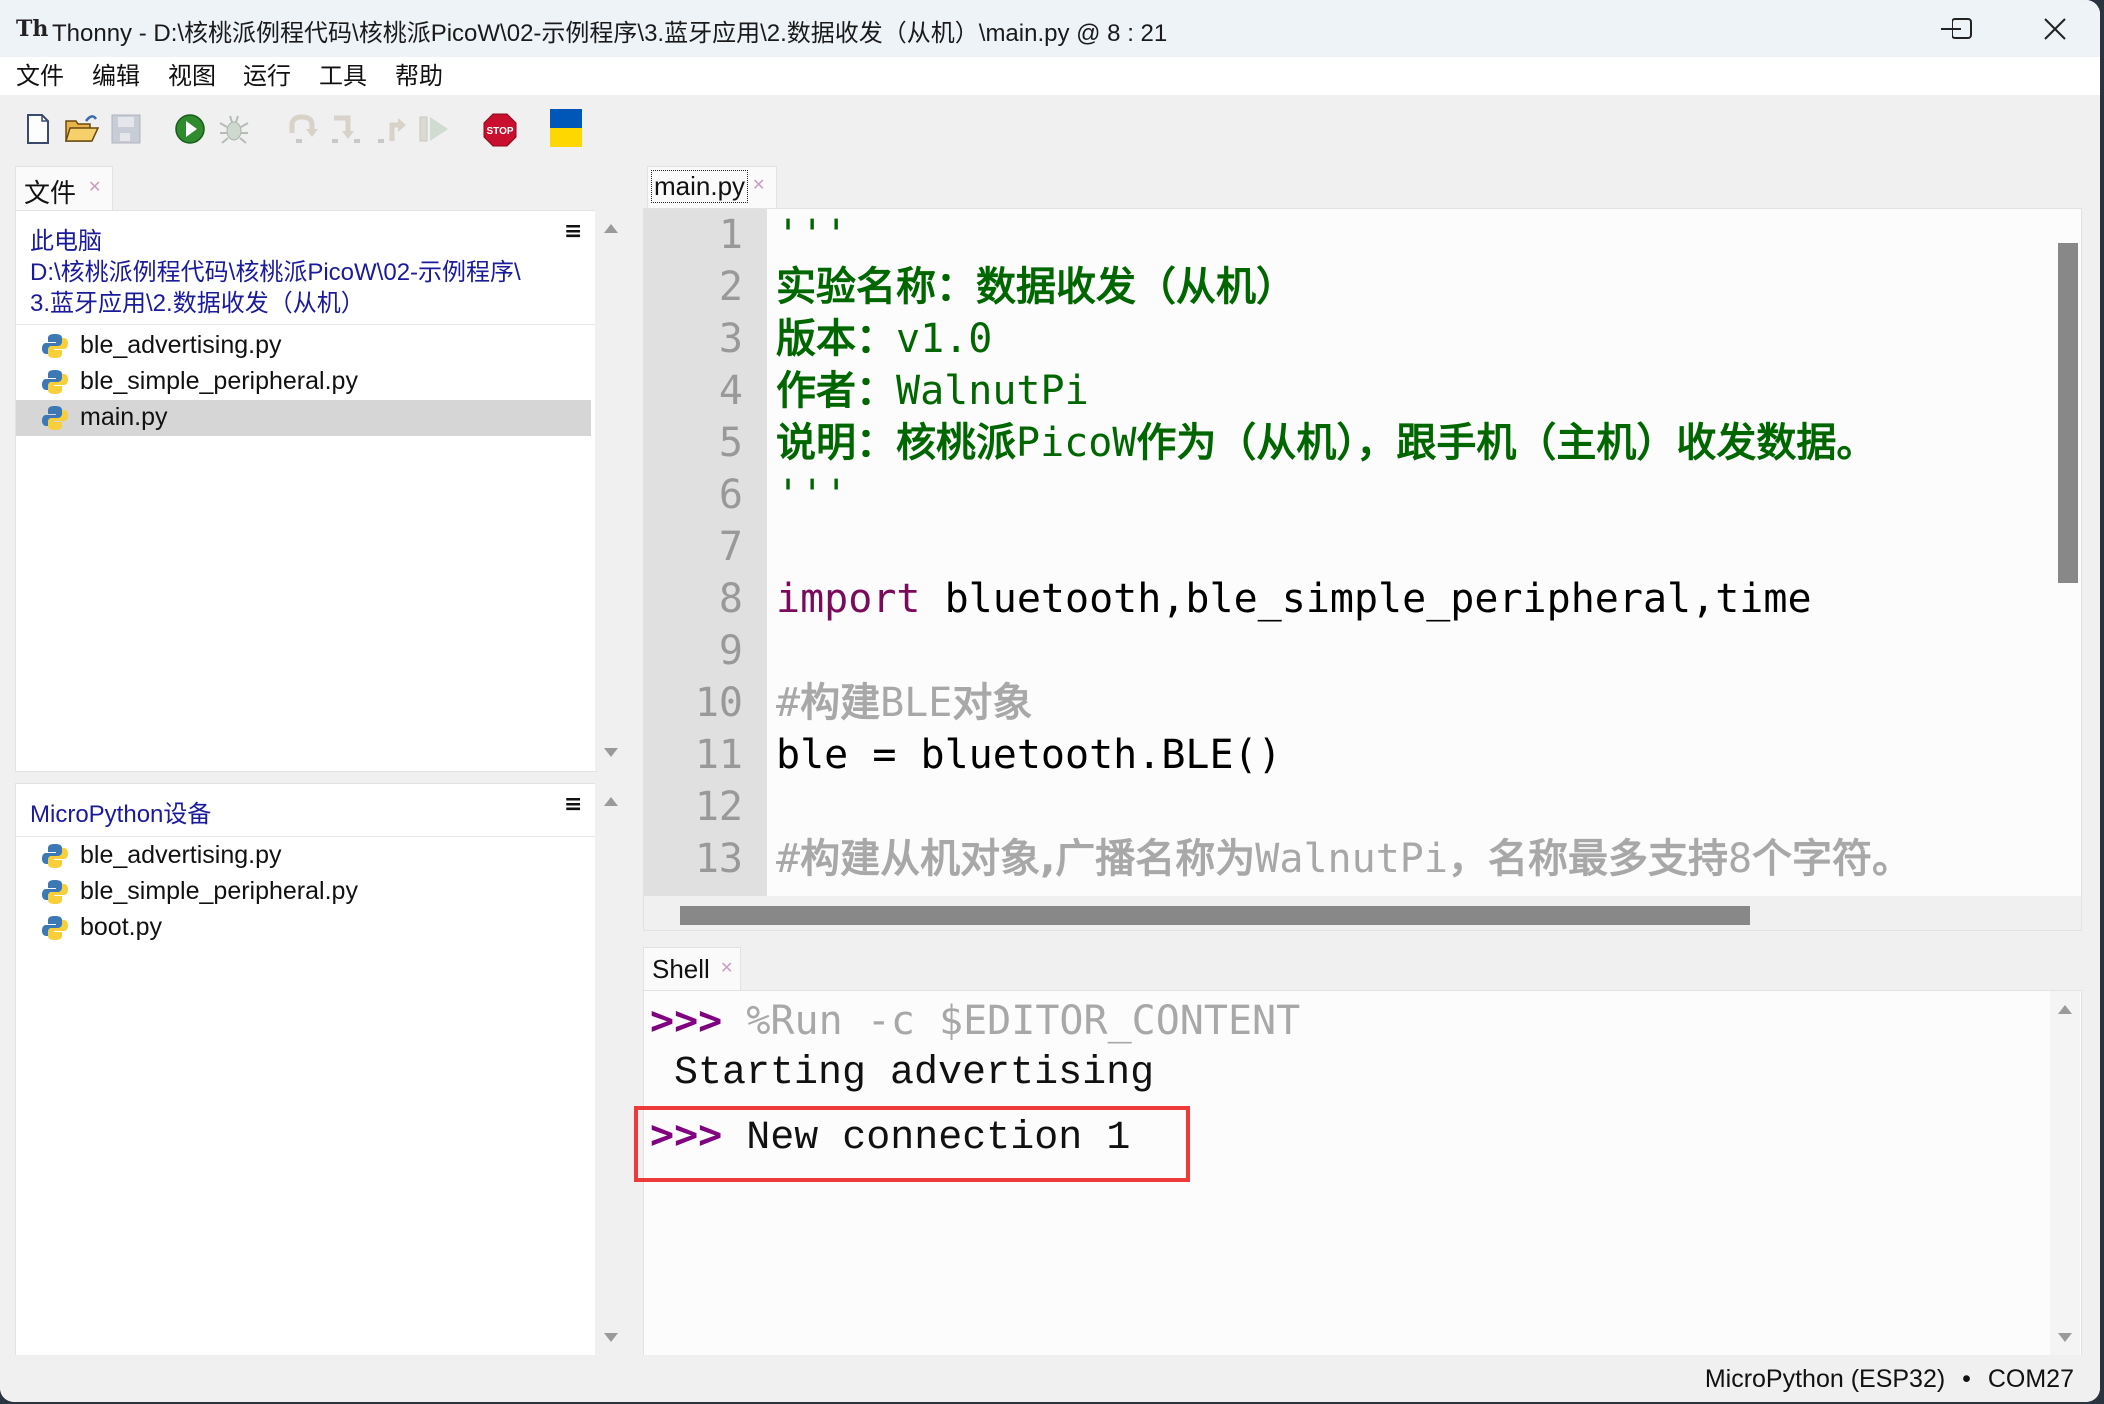 The image size is (2104, 1404). I want to click on line-number: 11, so click(718, 755).